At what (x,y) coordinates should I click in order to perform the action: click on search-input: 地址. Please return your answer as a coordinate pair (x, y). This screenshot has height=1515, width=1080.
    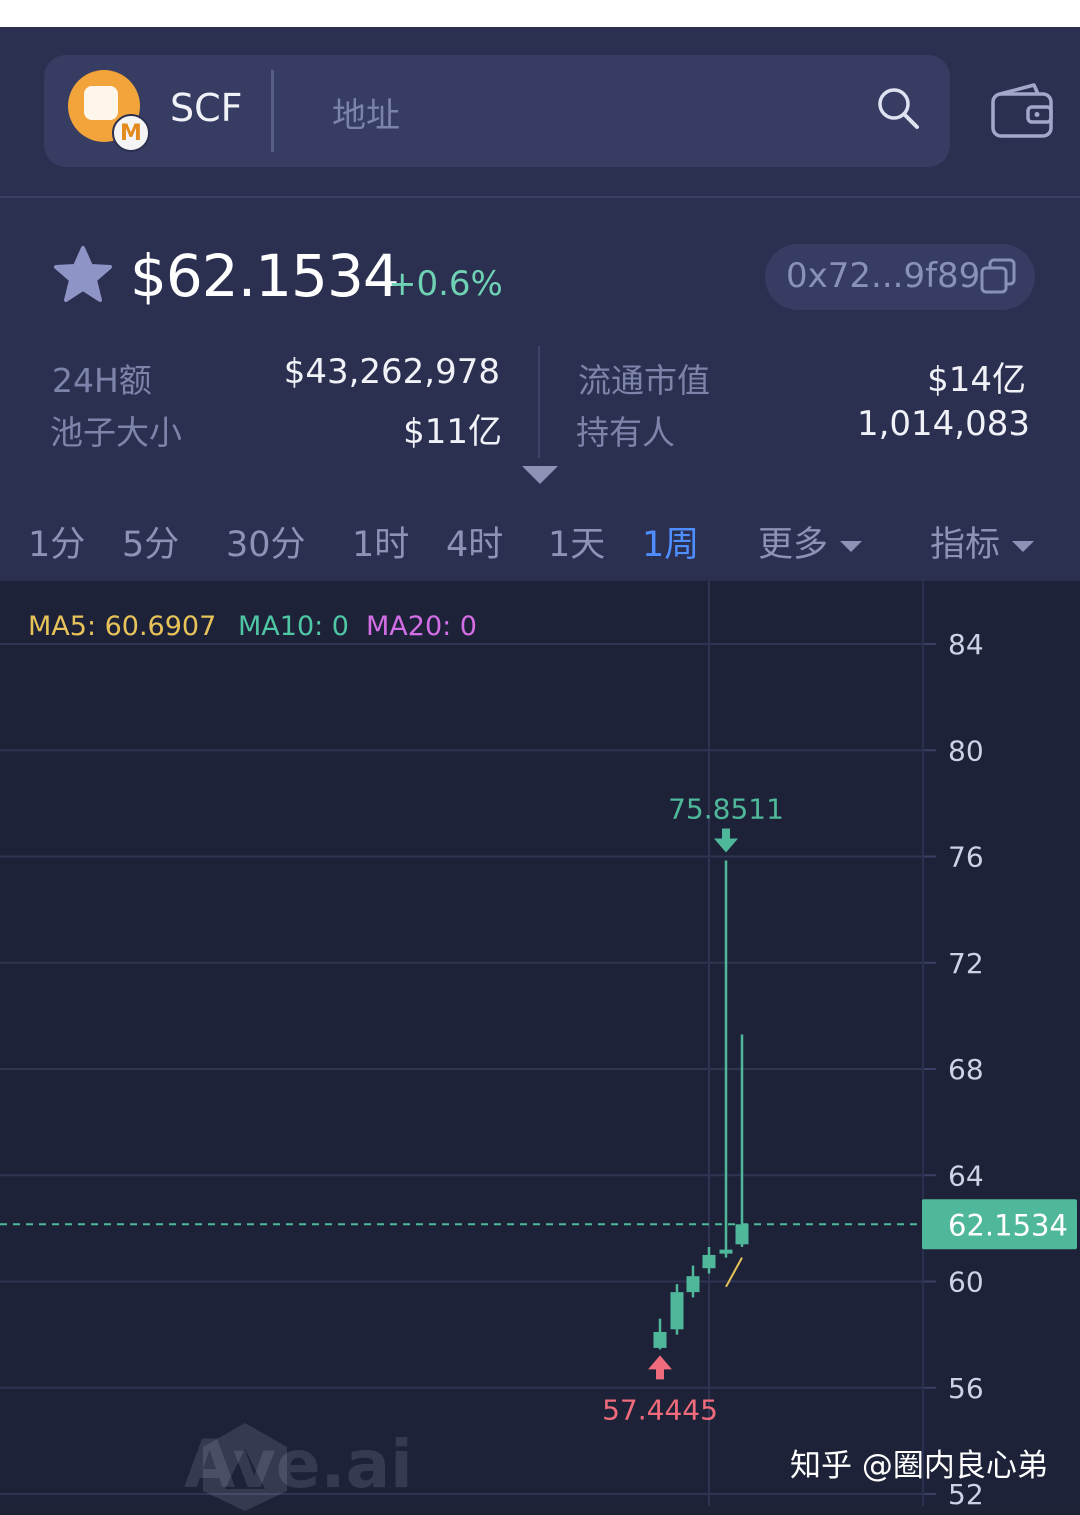
    Looking at the image, I should click on (366, 112).